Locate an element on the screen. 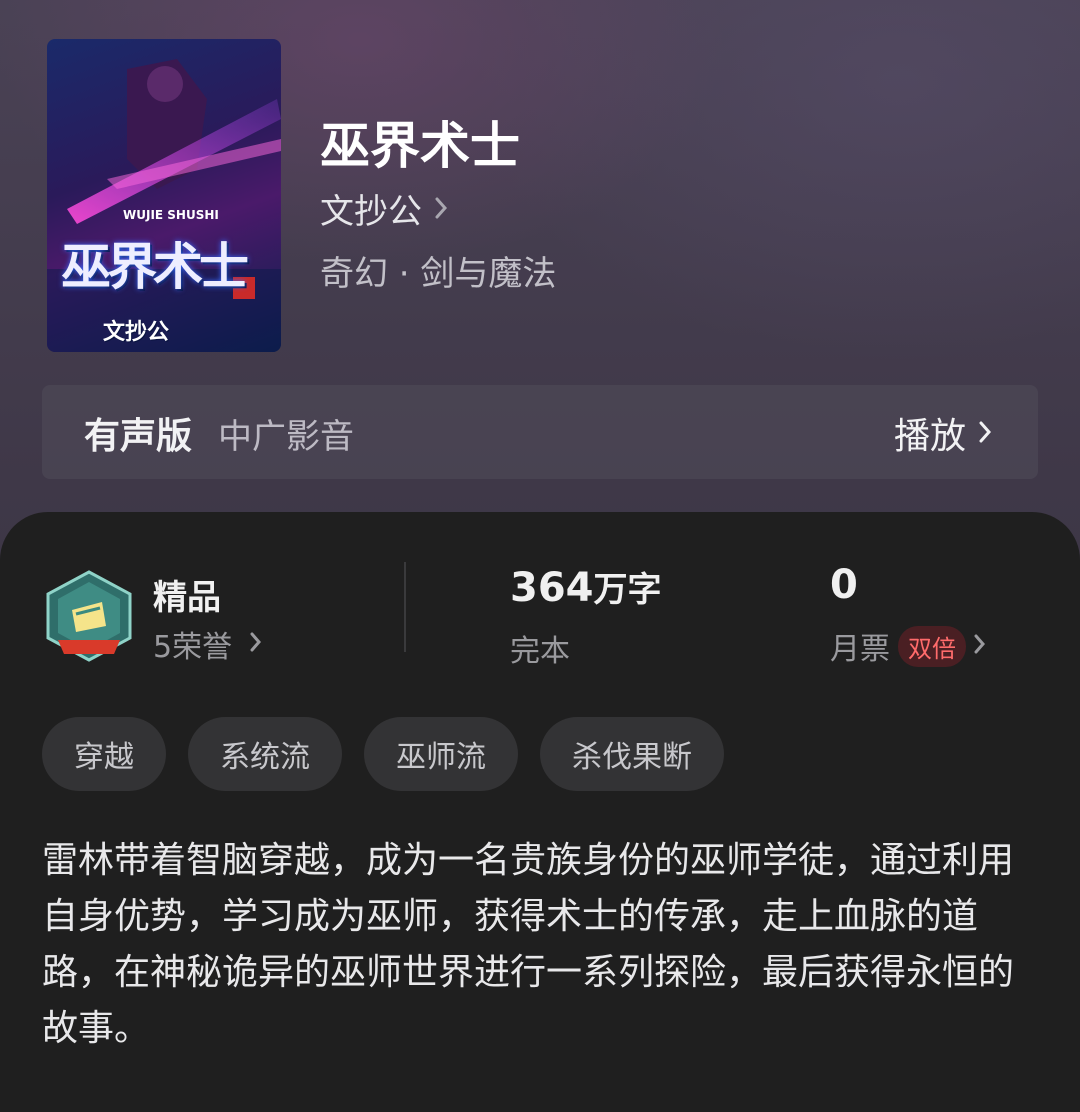  word-count-number: 364 is located at coordinates (552, 588).